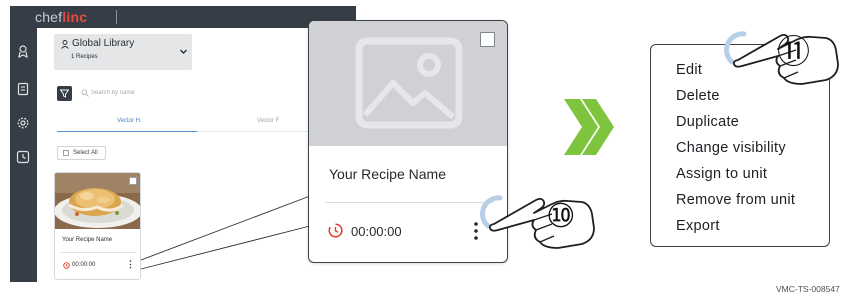  Describe the element at coordinates (129, 121) in the screenshot. I see `tab-vector-h: Vector H.` at that location.